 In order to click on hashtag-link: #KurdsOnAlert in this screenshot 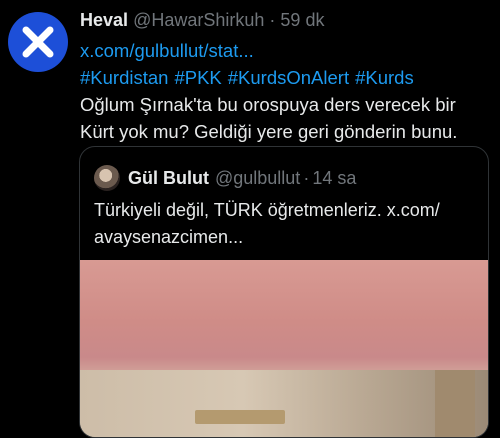, I will do `click(288, 77)`.